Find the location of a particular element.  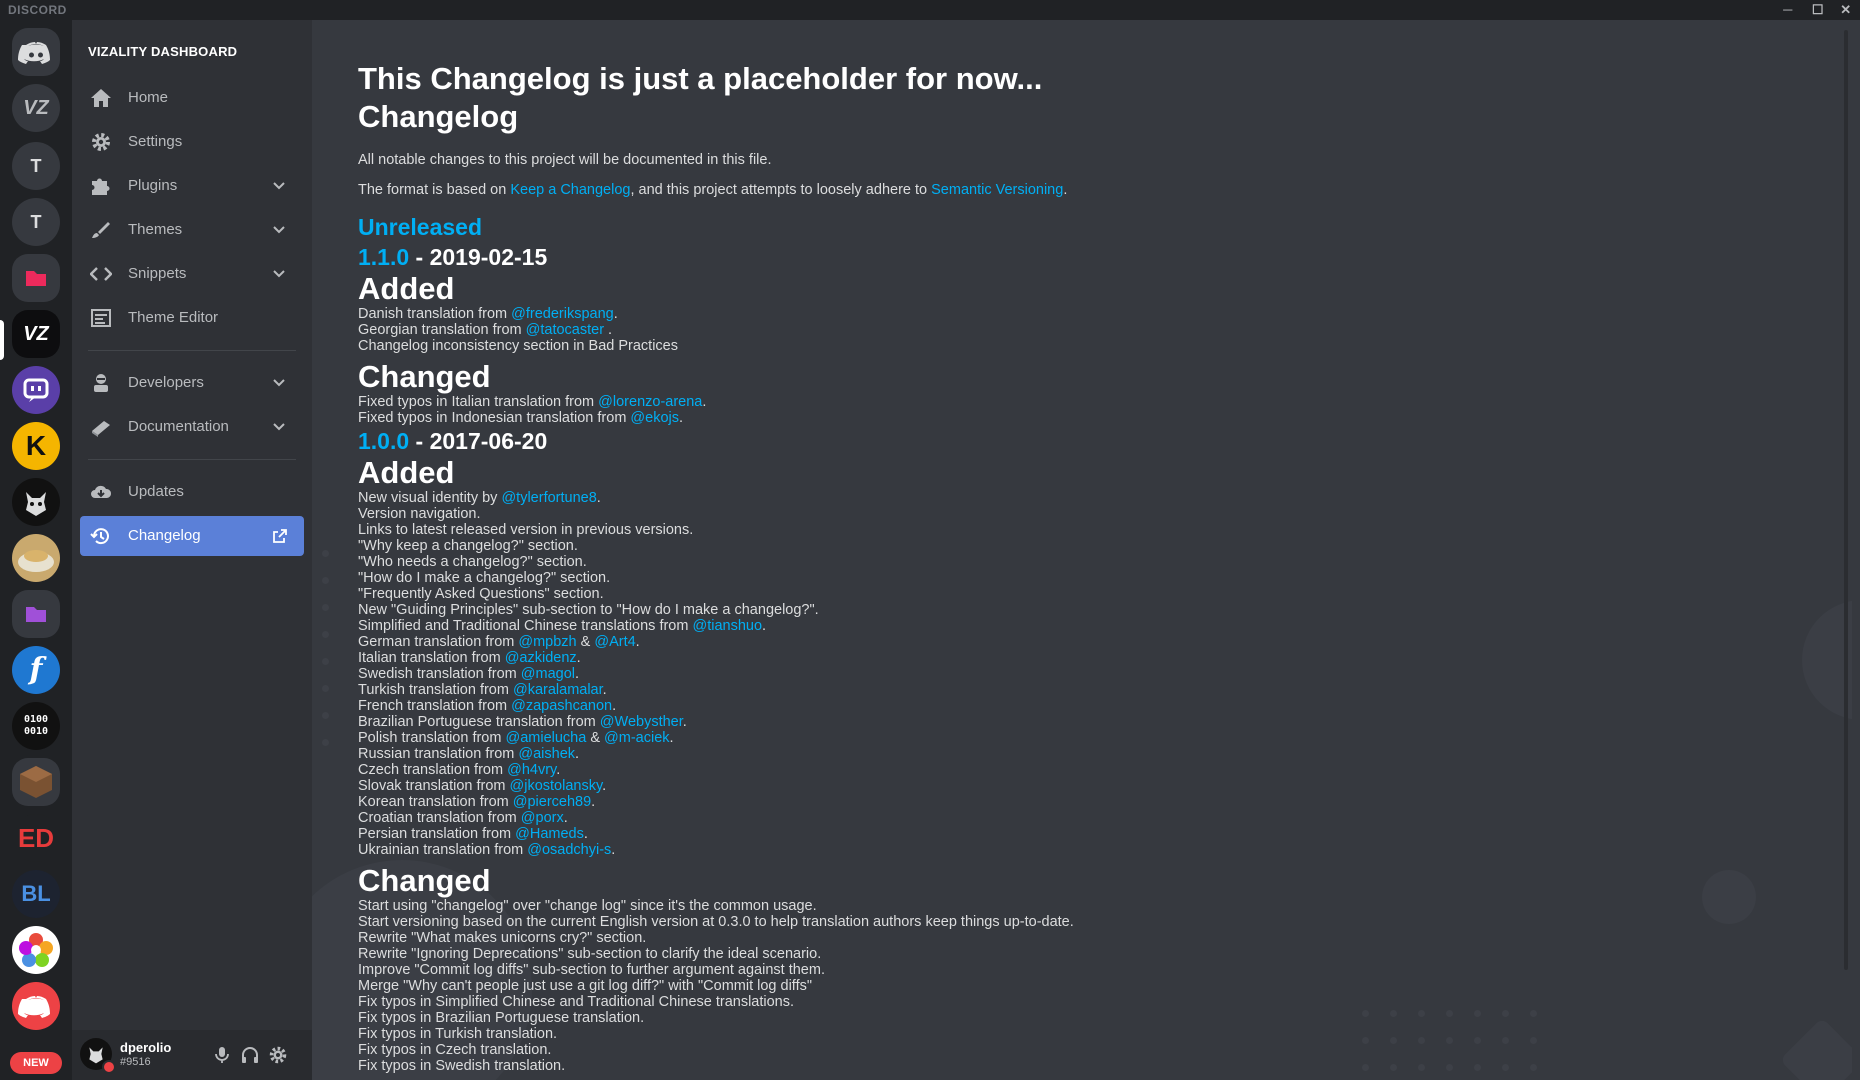

microphone-icon is located at coordinates (222, 1055).